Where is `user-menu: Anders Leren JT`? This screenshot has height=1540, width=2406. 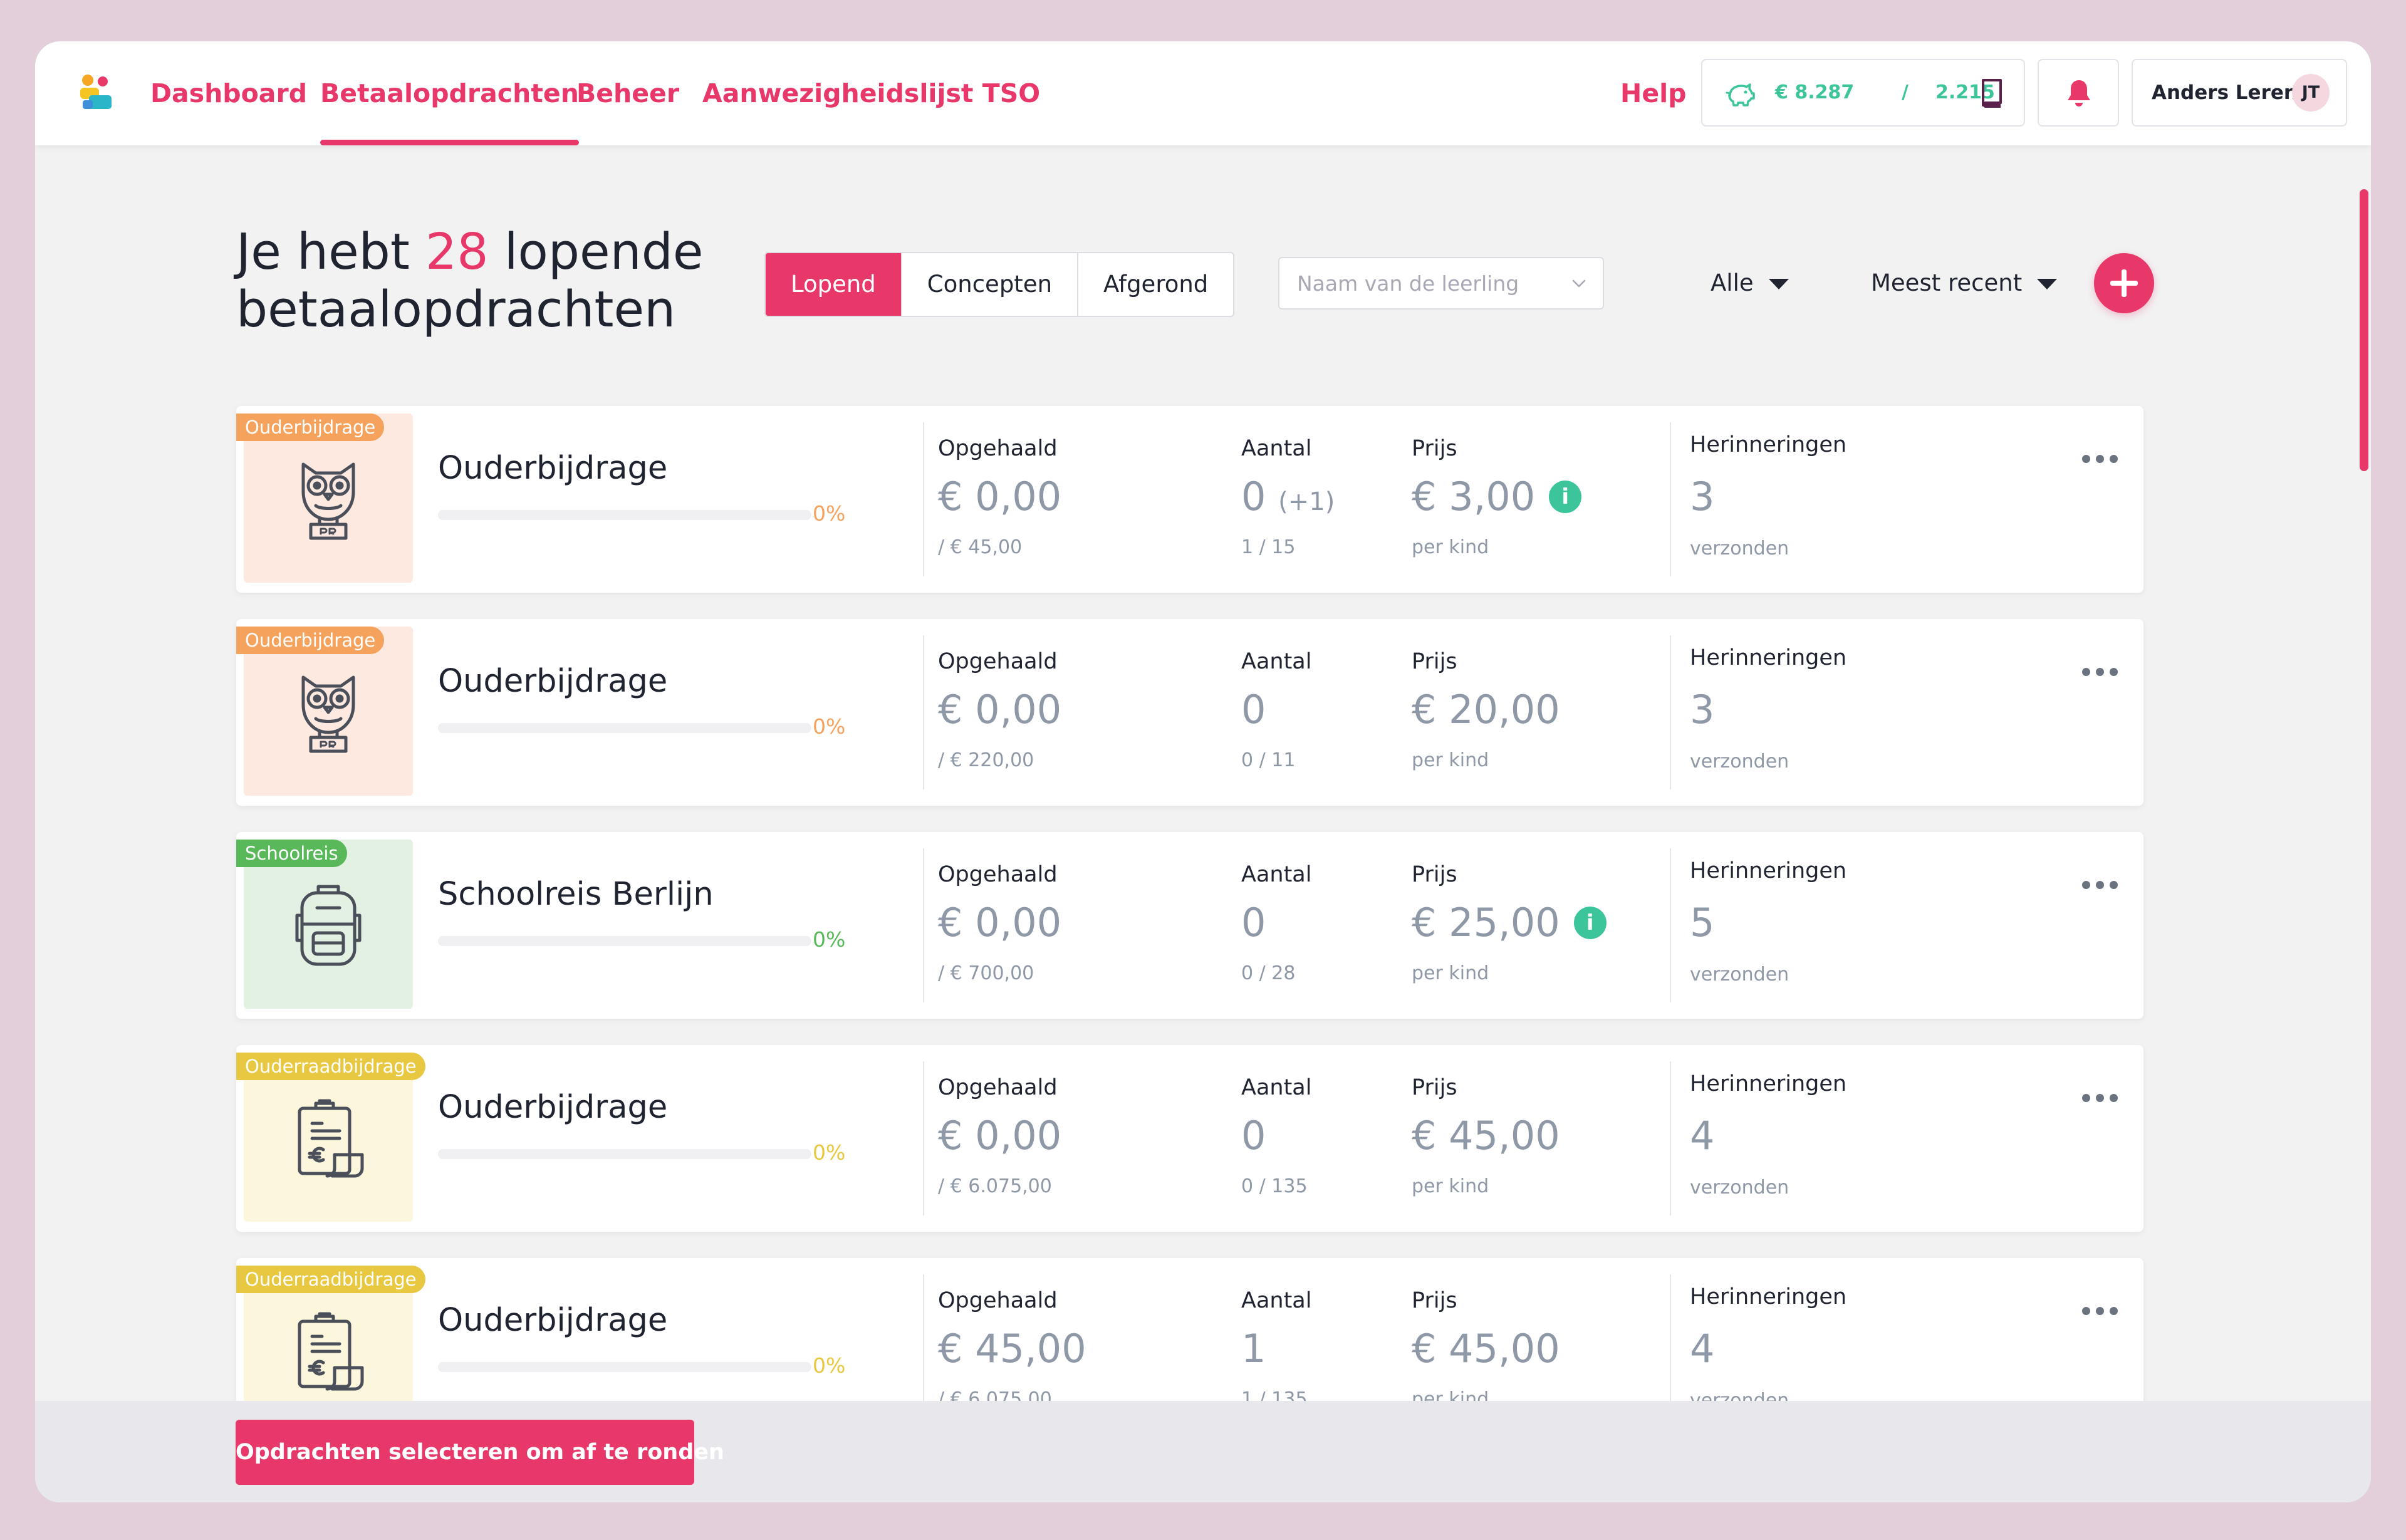 user-menu: Anders Leren JT is located at coordinates (2239, 93).